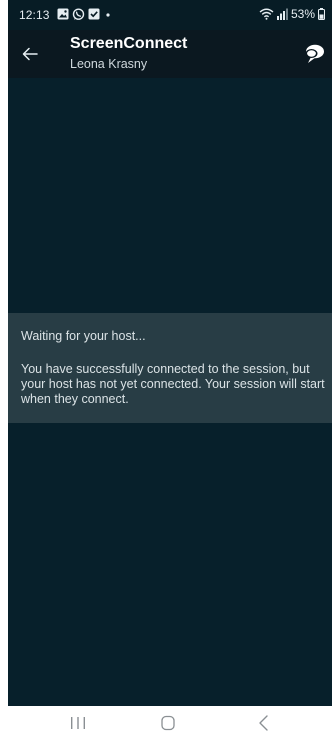  What do you see at coordinates (282, 14) in the screenshot?
I see `signal-icon` at bounding box center [282, 14].